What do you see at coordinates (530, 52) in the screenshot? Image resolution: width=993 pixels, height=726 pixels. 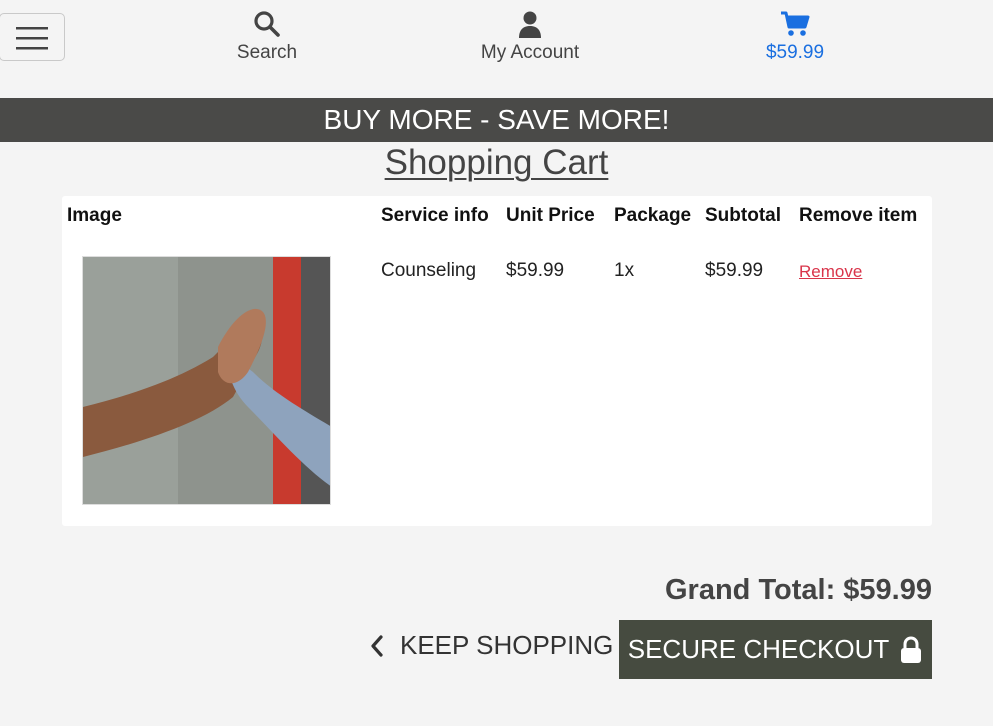 I see `nav-my-account-label: My Account` at bounding box center [530, 52].